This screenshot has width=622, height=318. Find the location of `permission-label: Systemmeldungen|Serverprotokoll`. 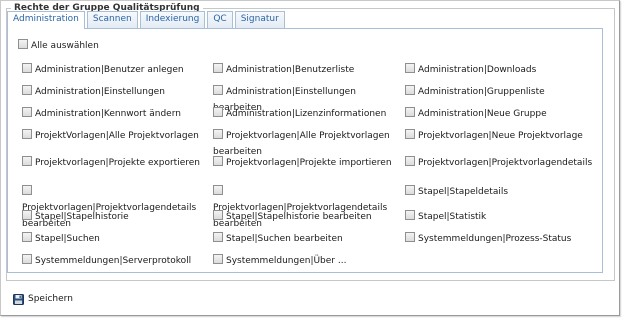

permission-label: Systemmeldungen|Serverprotokoll is located at coordinates (113, 261).